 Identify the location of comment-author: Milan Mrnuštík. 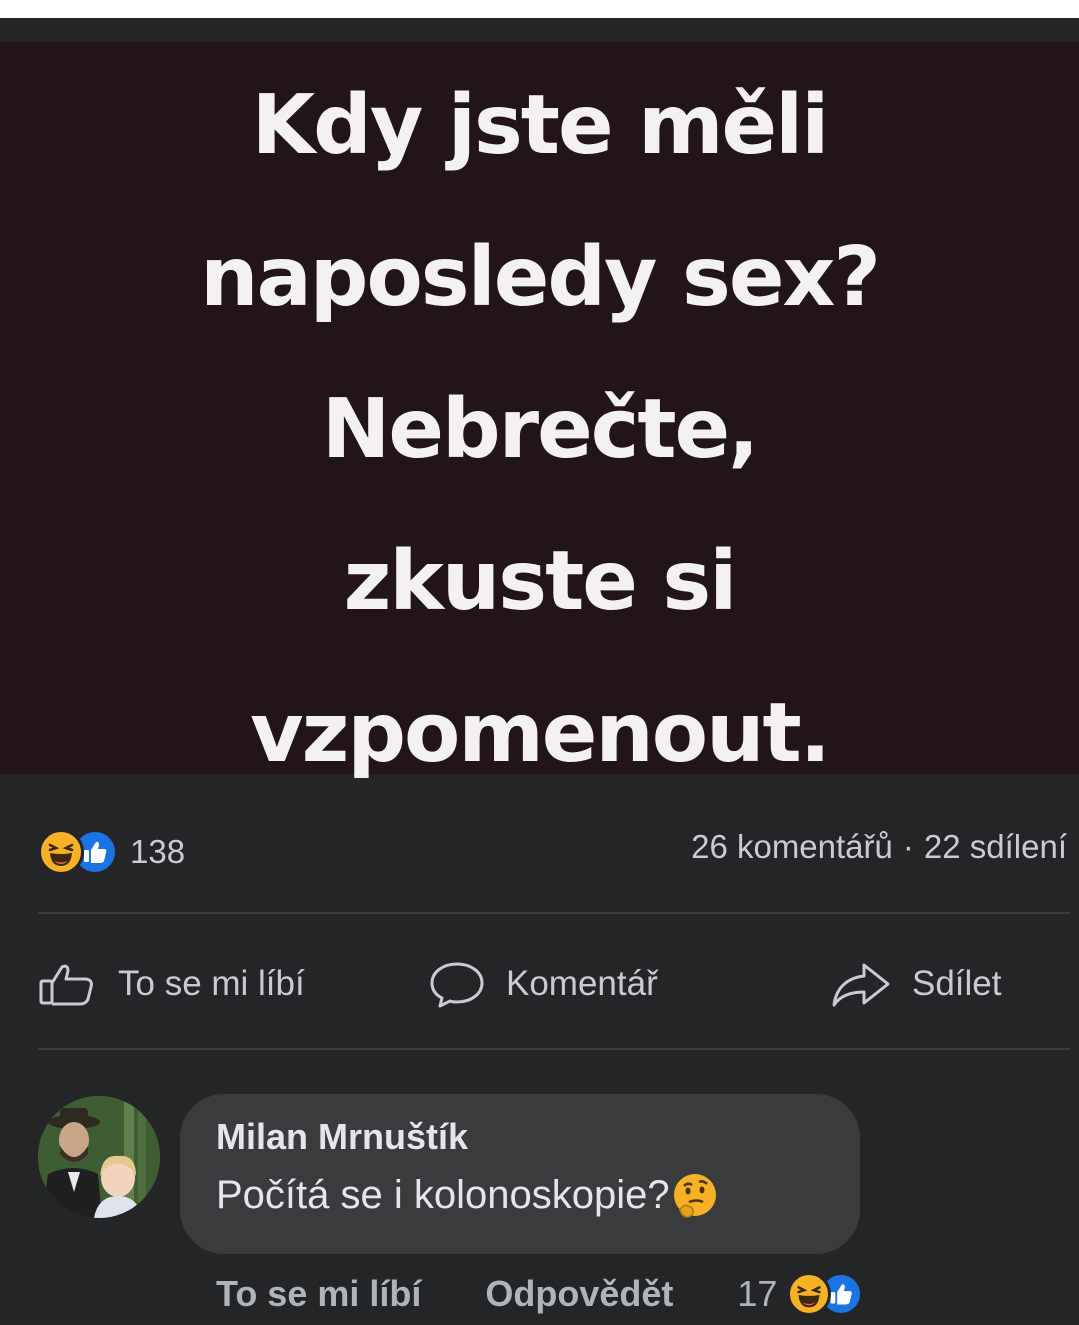
(520, 1137).